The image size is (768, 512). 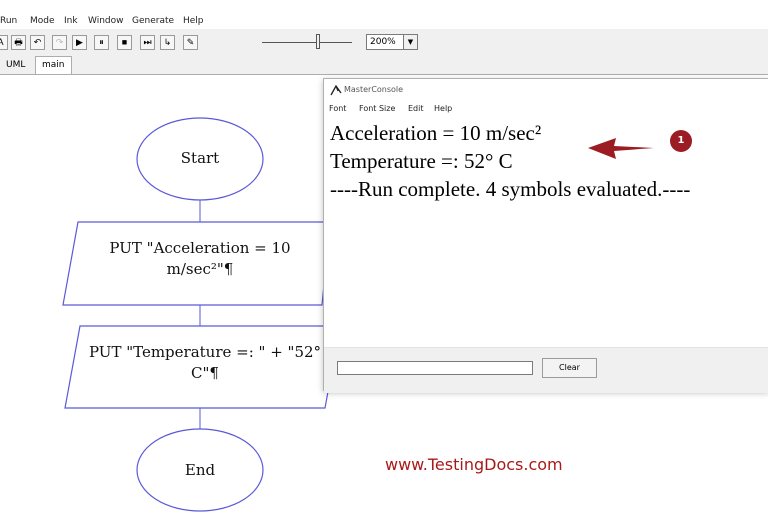 What do you see at coordinates (336, 90) in the screenshot?
I see `console-app-icon` at bounding box center [336, 90].